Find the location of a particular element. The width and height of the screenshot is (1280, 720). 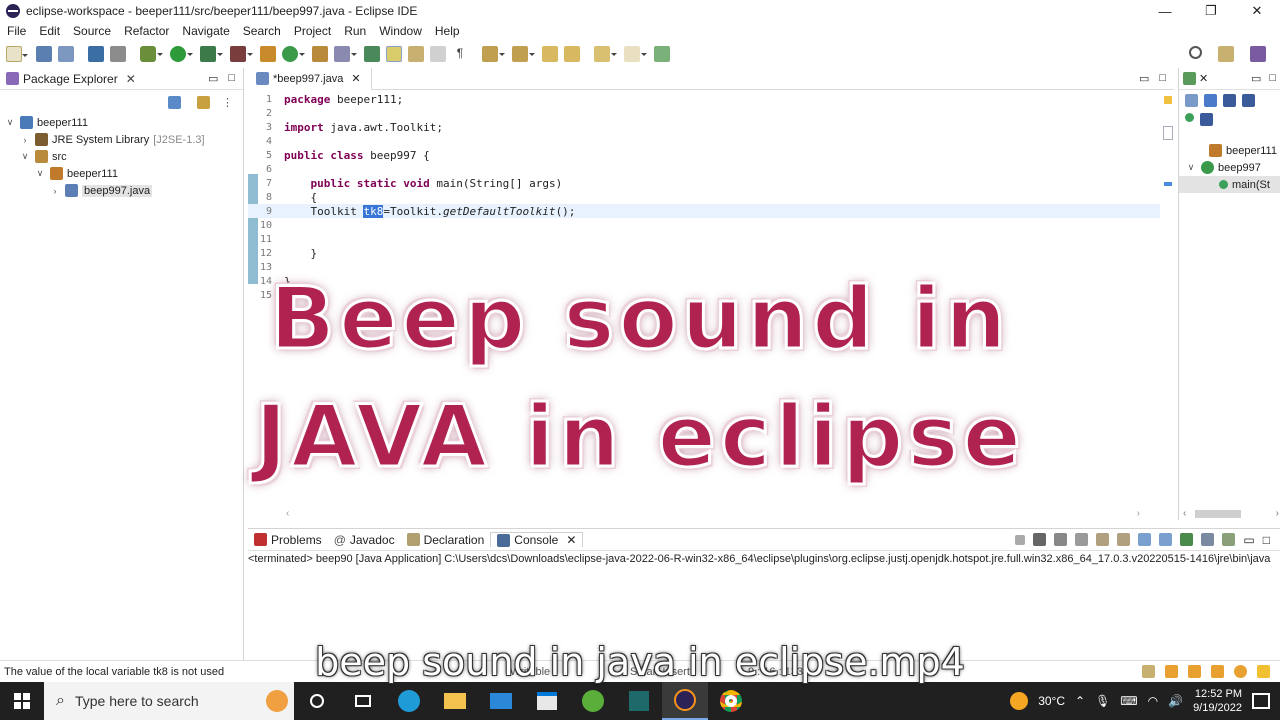

coverage-icon is located at coordinates (211, 54).